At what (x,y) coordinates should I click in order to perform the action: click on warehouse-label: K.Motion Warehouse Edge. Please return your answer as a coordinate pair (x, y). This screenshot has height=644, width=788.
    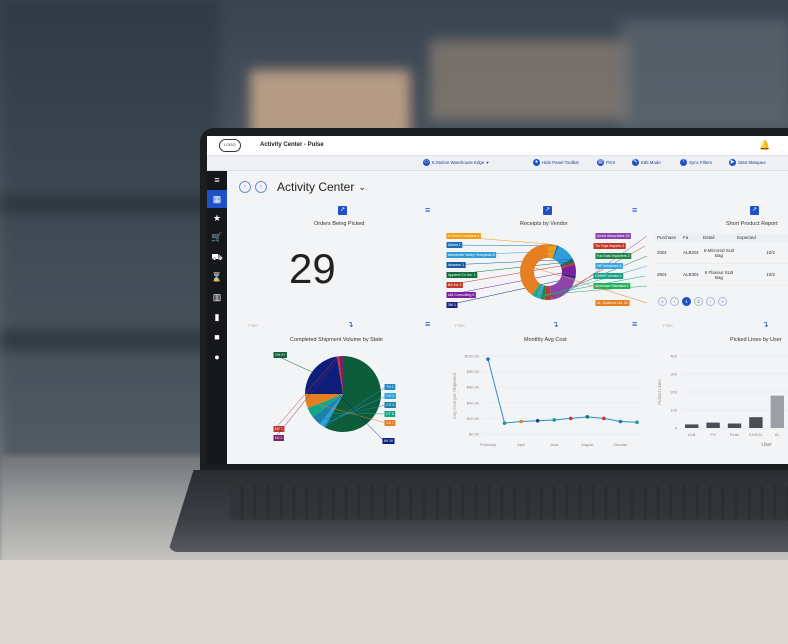
    Looking at the image, I should click on (458, 162).